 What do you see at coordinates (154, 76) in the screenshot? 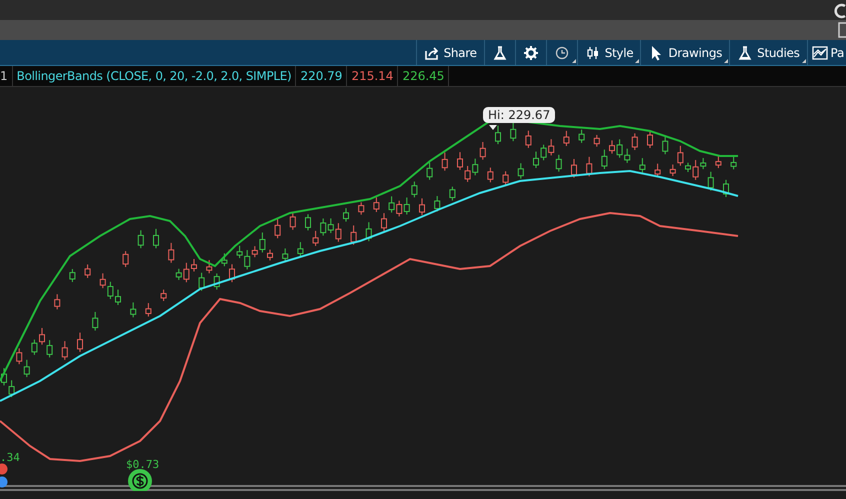
I see `study-name: BollingerBands (CLOSE, 0, 20, -2.0, 2.0, SIMPLE)` at bounding box center [154, 76].